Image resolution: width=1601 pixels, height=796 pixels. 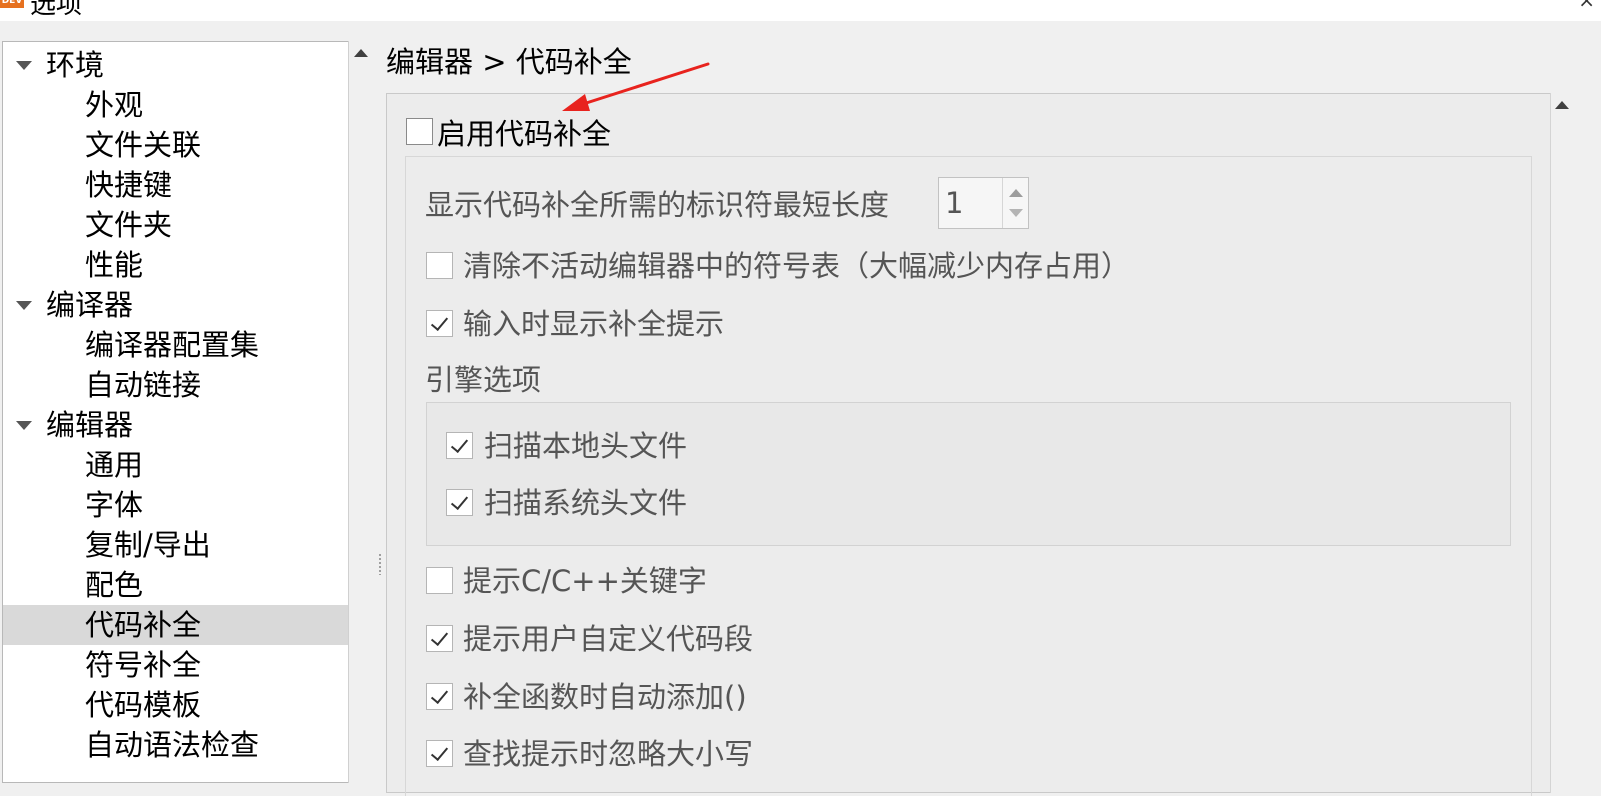 What do you see at coordinates (797, 266) in the screenshot?
I see `clear-symbols-label: 清除不活动编辑器中的符号表（大幅减少内存占用）` at bounding box center [797, 266].